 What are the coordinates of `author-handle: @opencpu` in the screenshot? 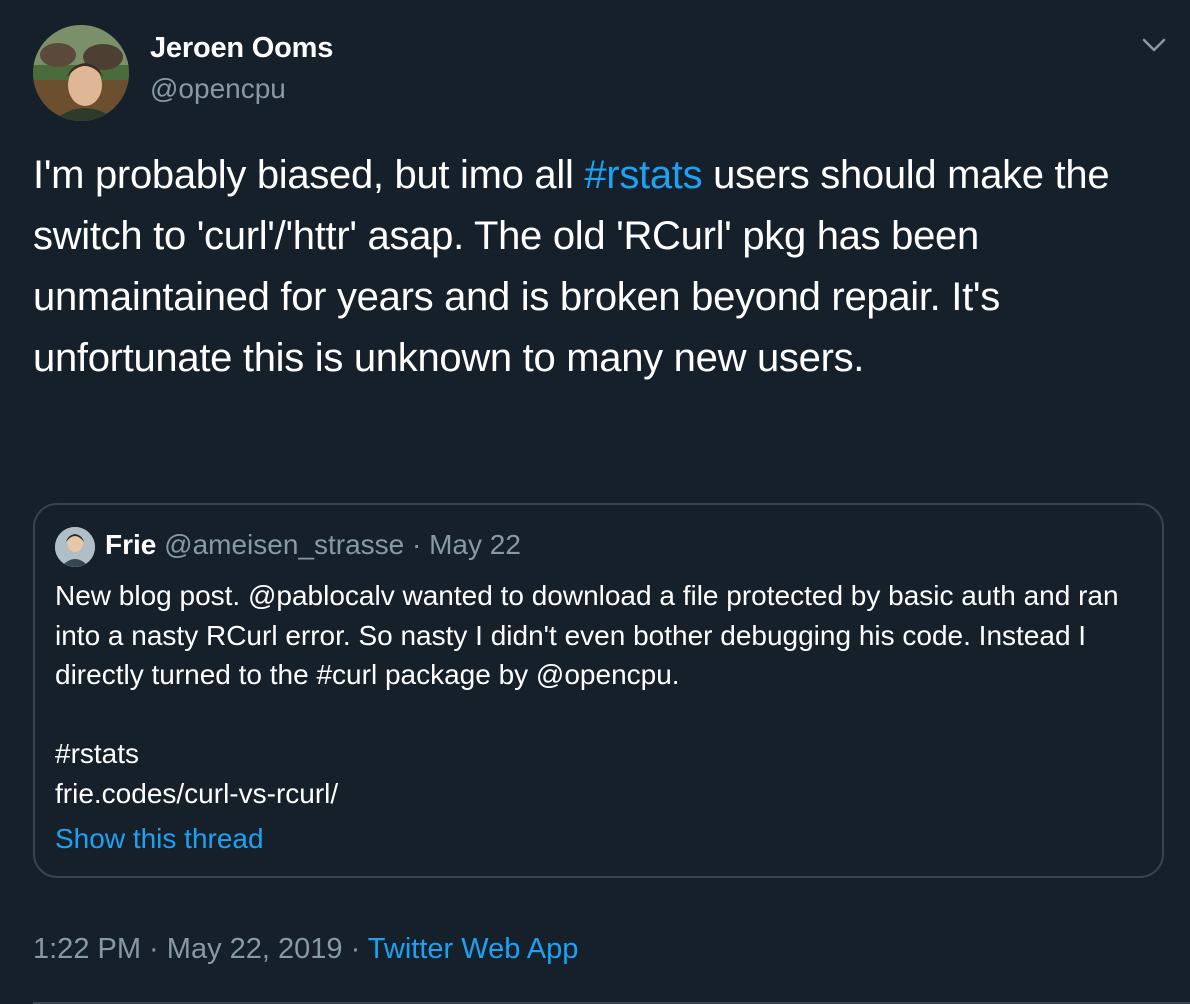 It's located at (218, 89).